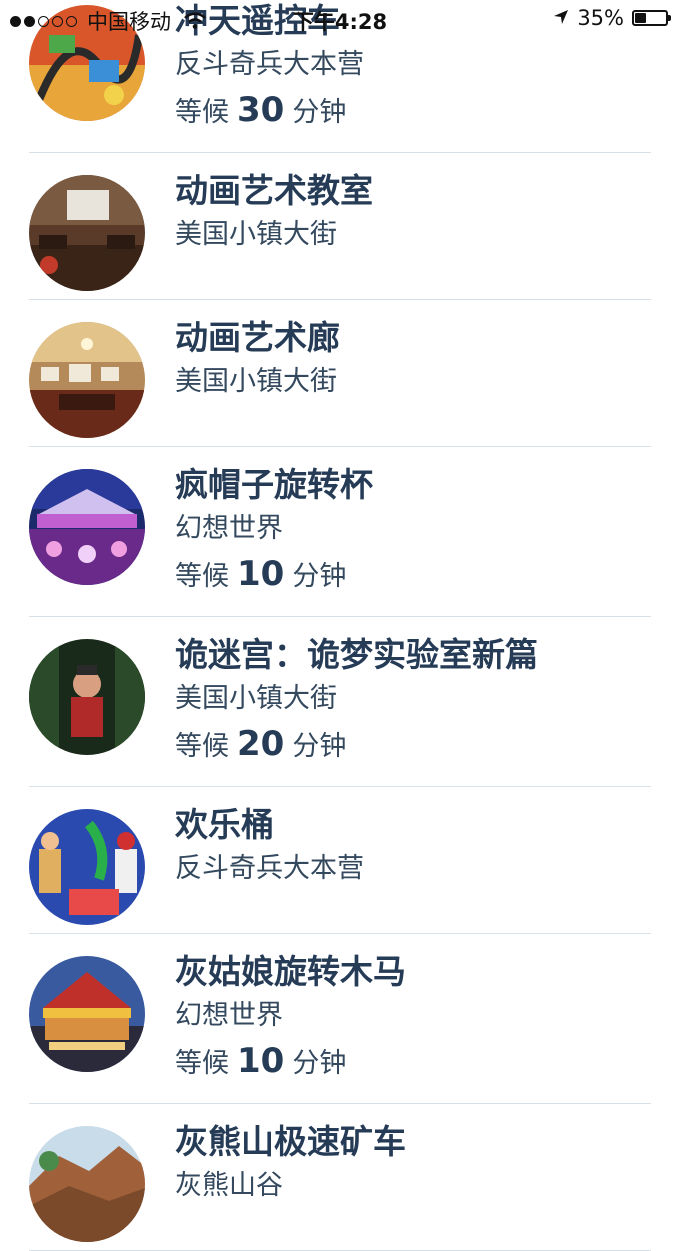 Image resolution: width=680 pixels, height=1251 pixels. What do you see at coordinates (261, 110) in the screenshot?
I see `wait-minutes: 30` at bounding box center [261, 110].